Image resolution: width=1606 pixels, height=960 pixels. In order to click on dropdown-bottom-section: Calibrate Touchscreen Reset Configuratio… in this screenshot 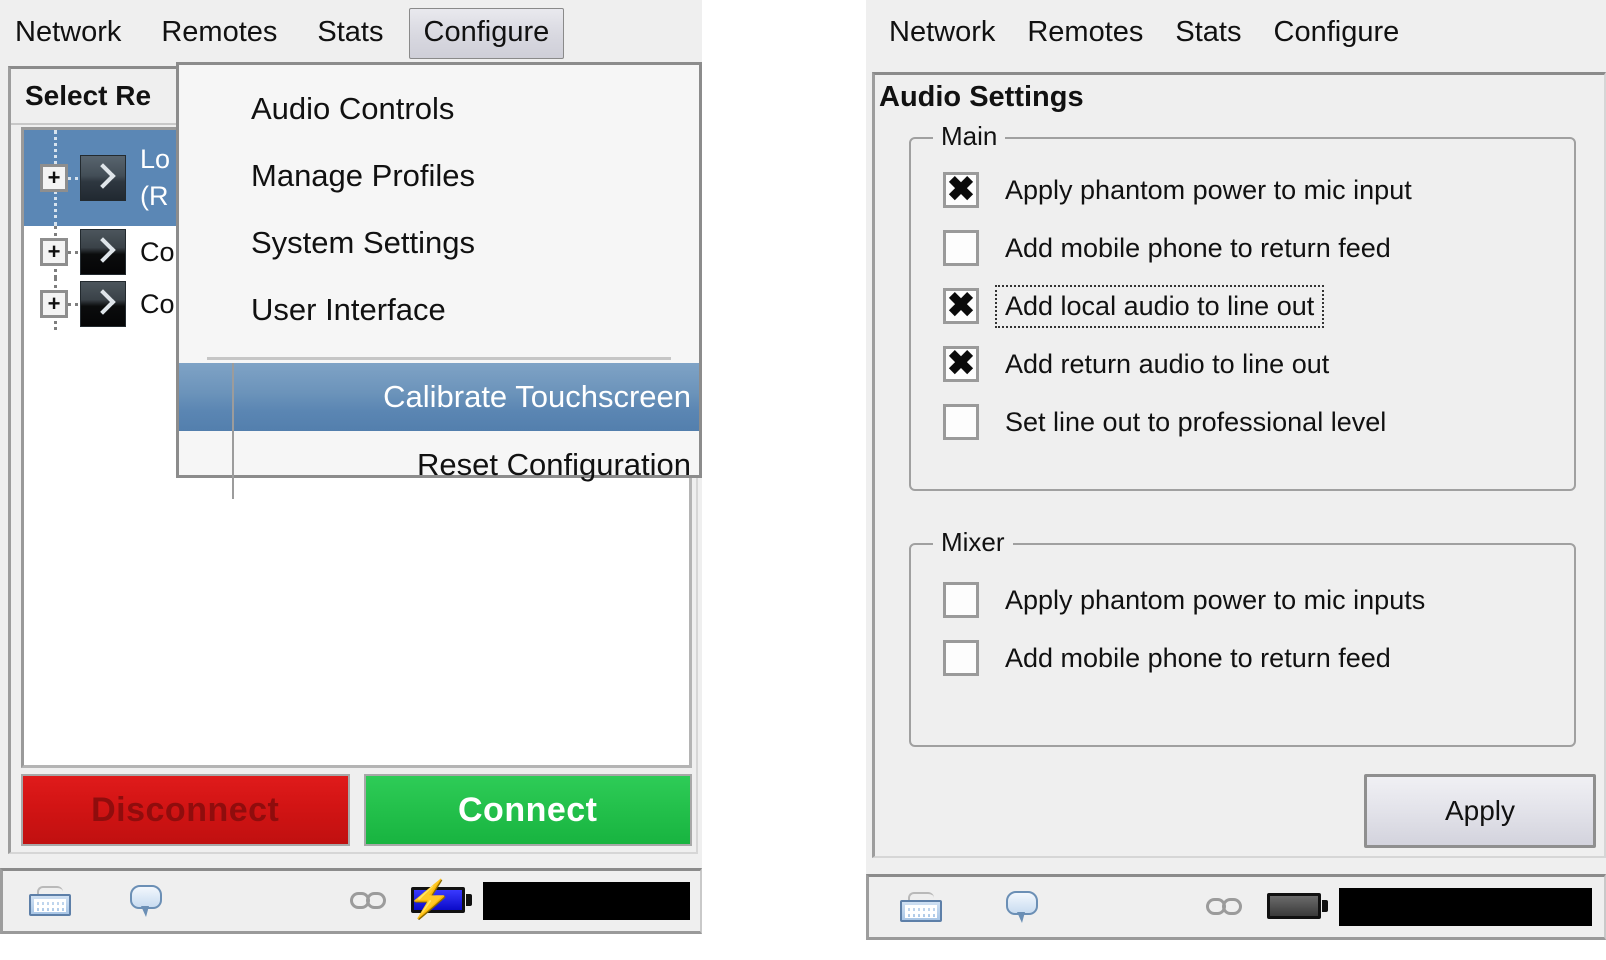, I will do `click(439, 431)`.